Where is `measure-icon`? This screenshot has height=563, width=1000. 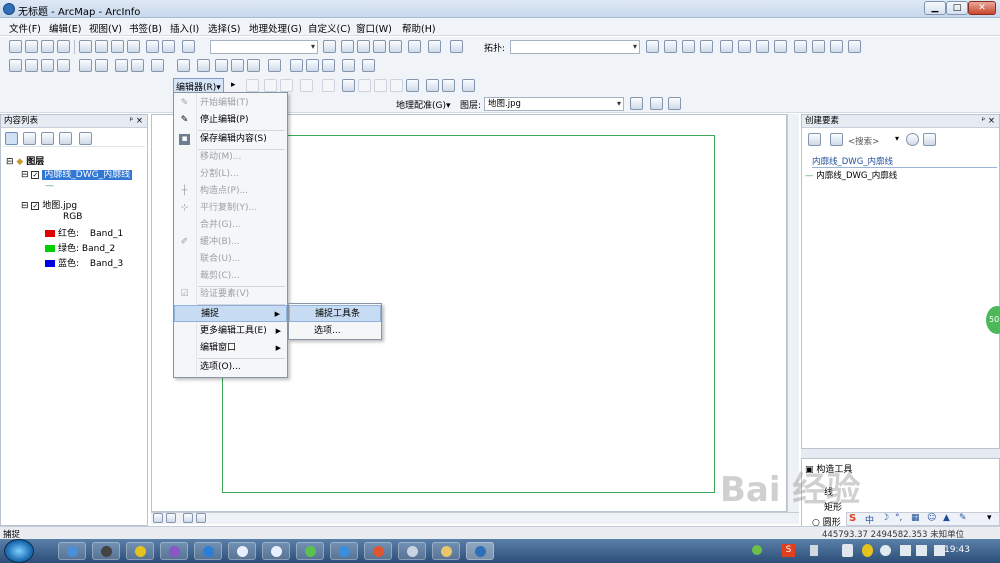 measure-icon is located at coordinates (274, 65).